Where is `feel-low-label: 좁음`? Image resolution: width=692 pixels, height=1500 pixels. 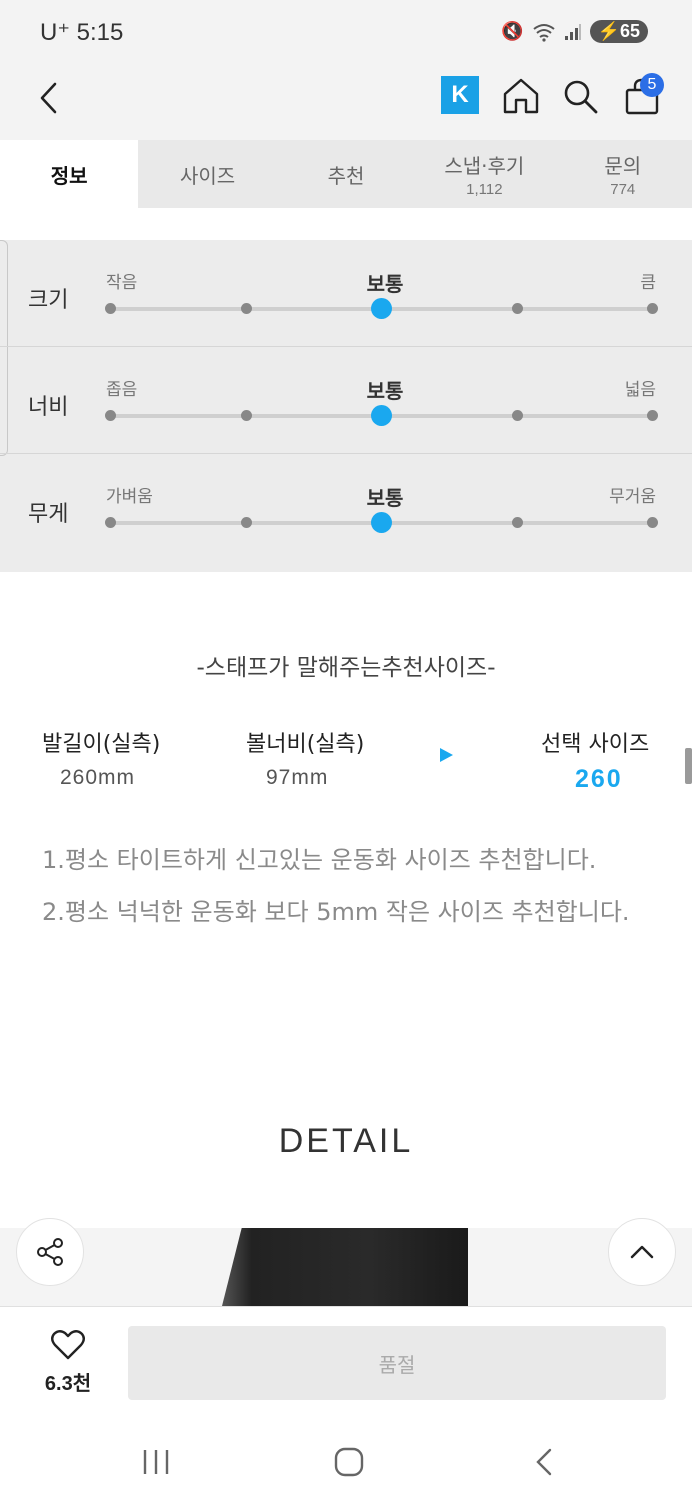
feel-low-label: 좁음 is located at coordinates (122, 390).